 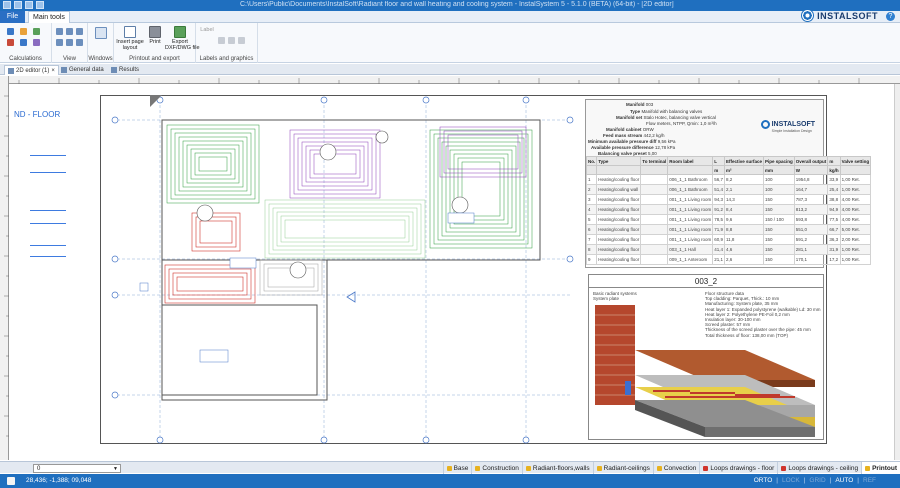 I want to click on layer-tab-loops-ceiling: Loops drawings - ceiling, so click(x=819, y=468).